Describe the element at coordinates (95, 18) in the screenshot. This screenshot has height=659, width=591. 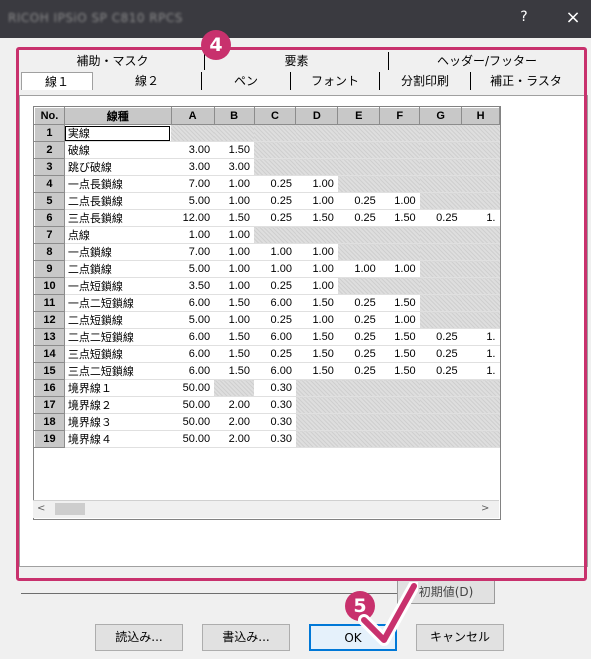
I see `window-title: RICOH IPSiO SP C810 RPCS` at that location.